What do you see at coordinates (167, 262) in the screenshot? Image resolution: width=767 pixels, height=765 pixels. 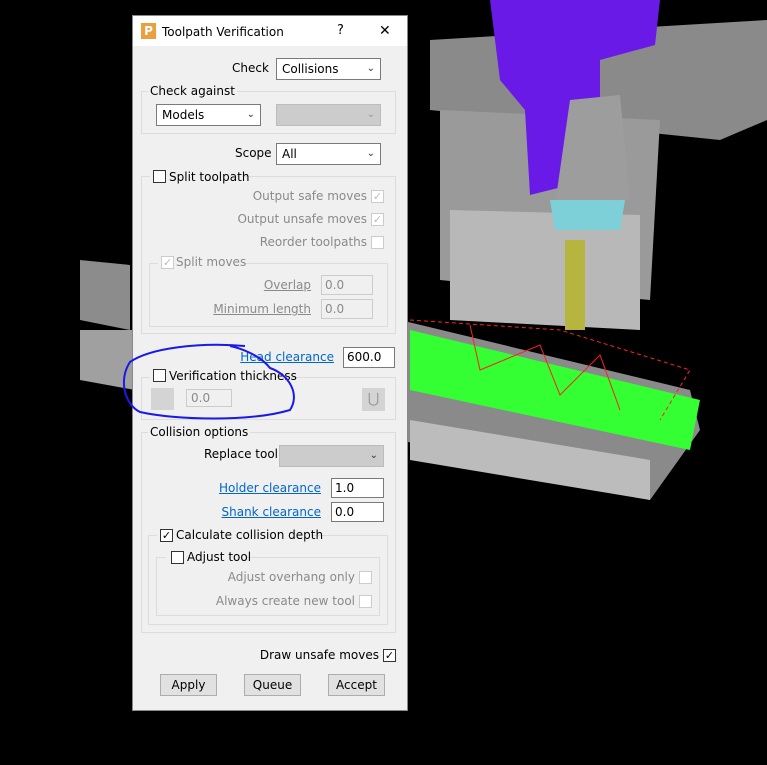 I see `split-moves-checkbox: ✓` at bounding box center [167, 262].